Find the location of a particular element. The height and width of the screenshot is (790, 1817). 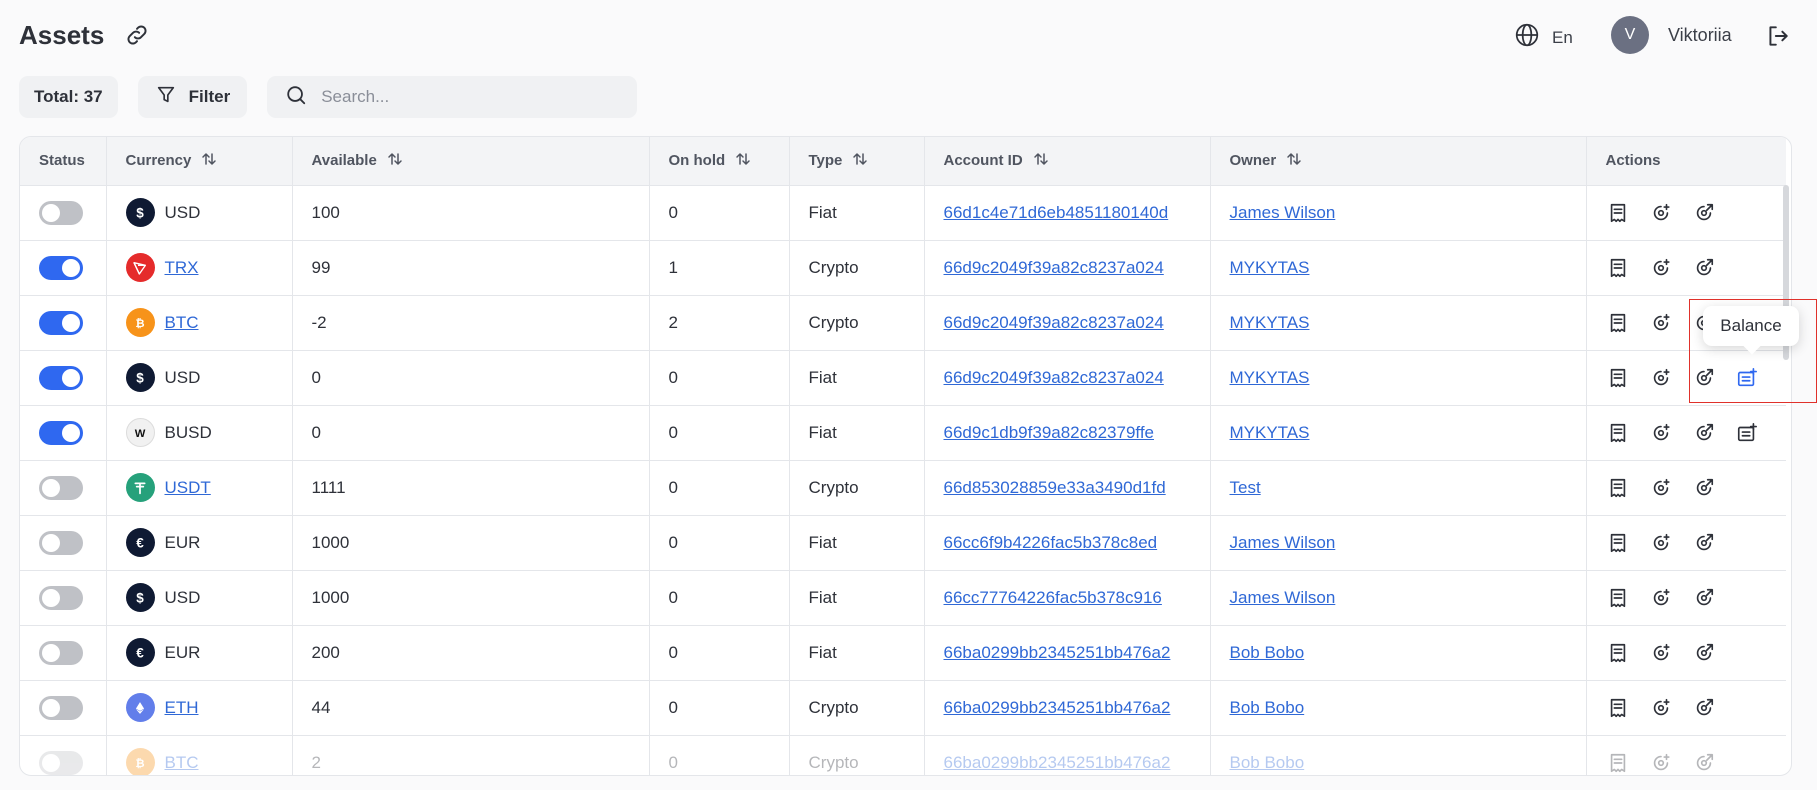

currency-cell: ETH is located at coordinates (199, 708).